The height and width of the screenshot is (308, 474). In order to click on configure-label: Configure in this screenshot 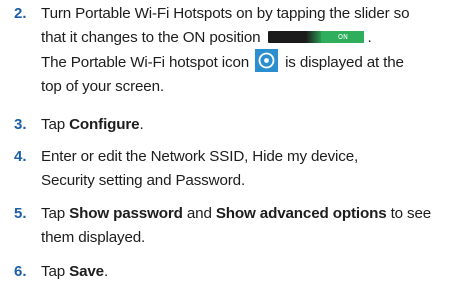, I will do `click(104, 124)`.